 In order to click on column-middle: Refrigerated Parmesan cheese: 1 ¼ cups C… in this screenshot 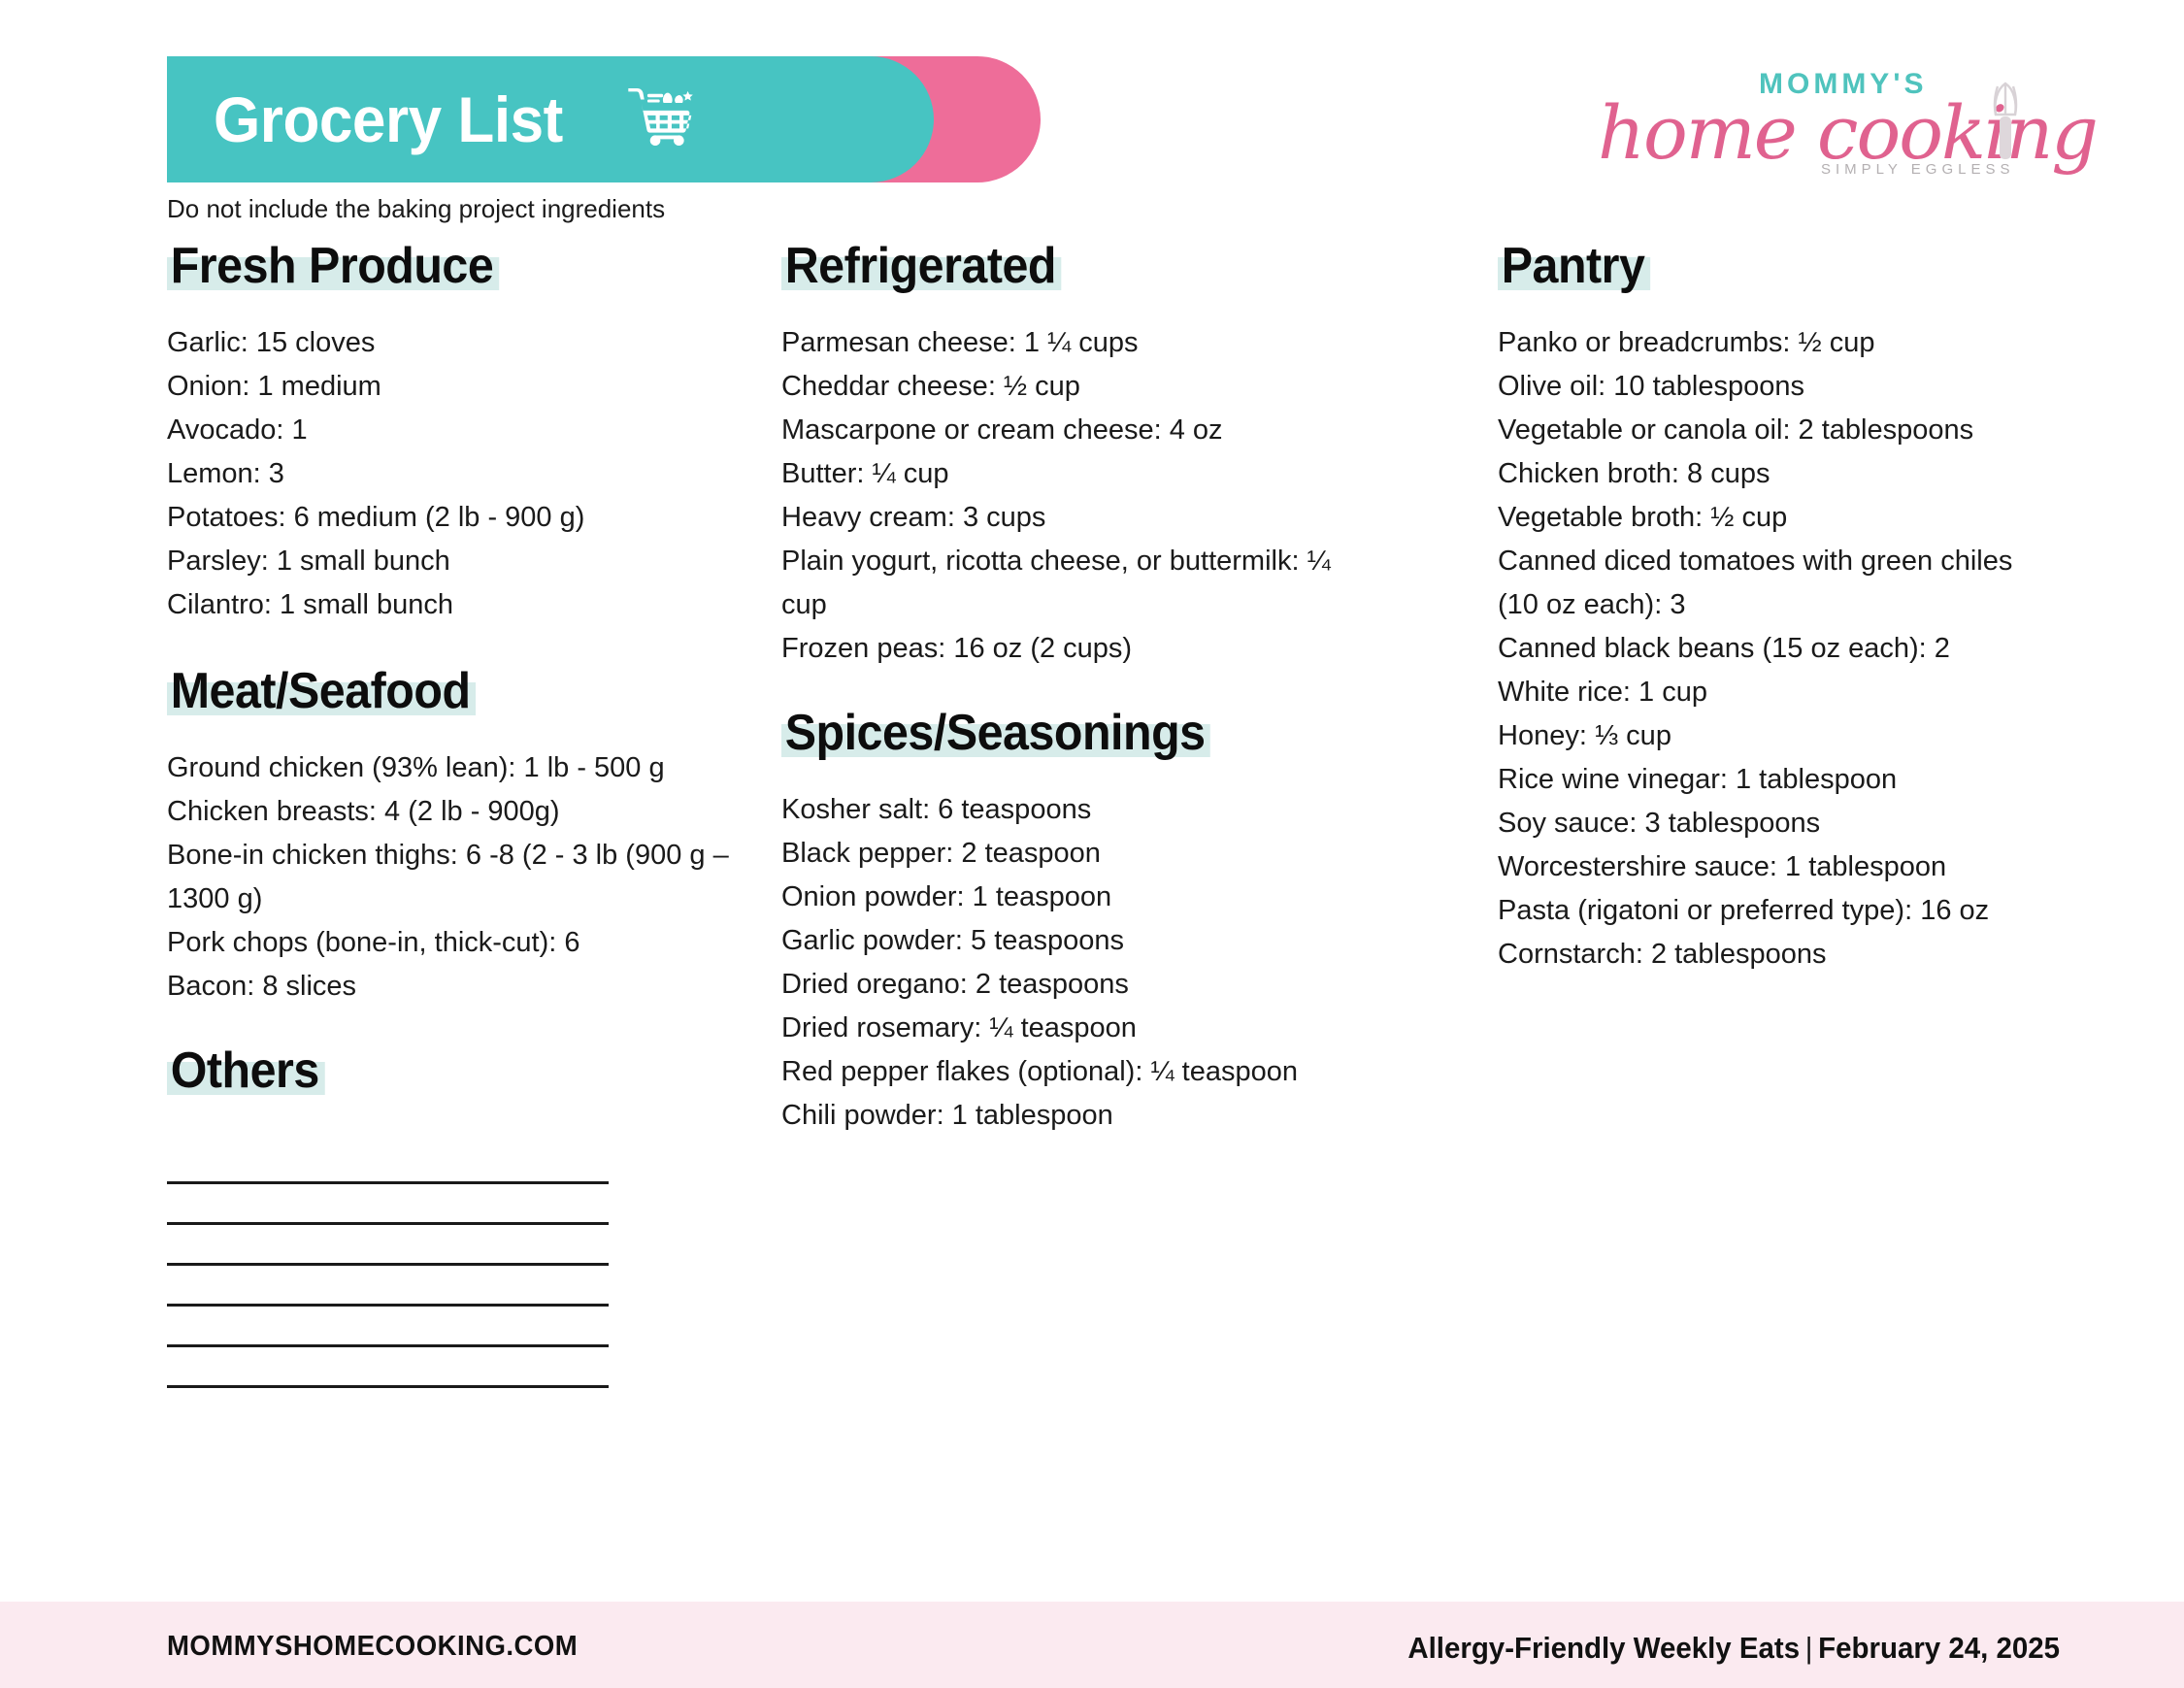, I will do `click(1072, 691)`.